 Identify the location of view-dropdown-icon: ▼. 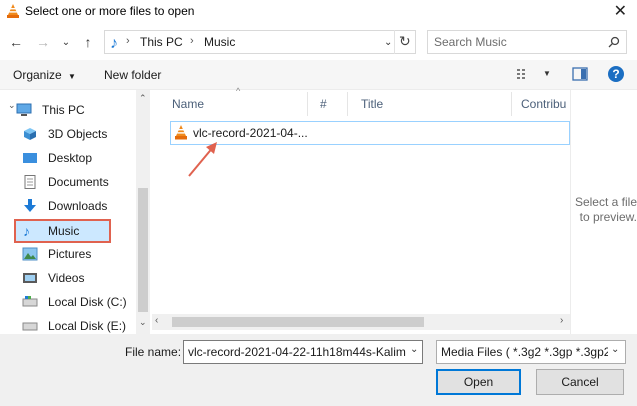
(547, 73).